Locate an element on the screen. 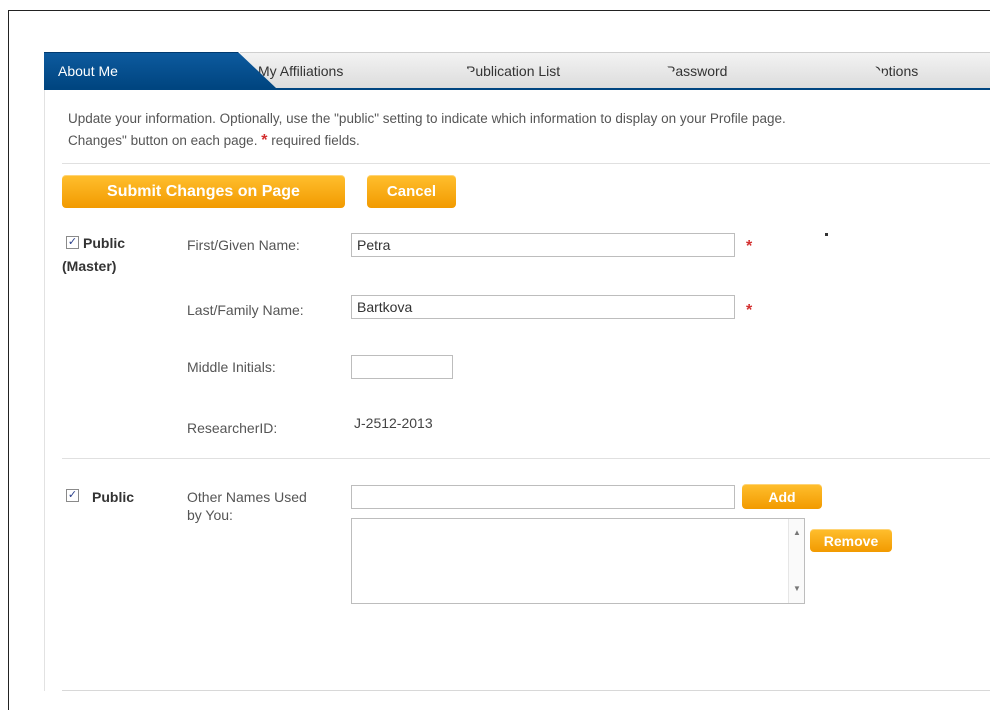  required-fields-text: required fields. is located at coordinates (315, 140).